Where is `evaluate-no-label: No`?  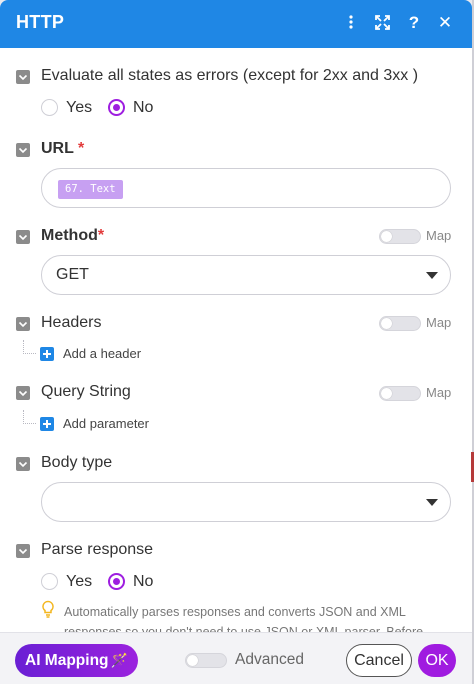 evaluate-no-label: No is located at coordinates (143, 107).